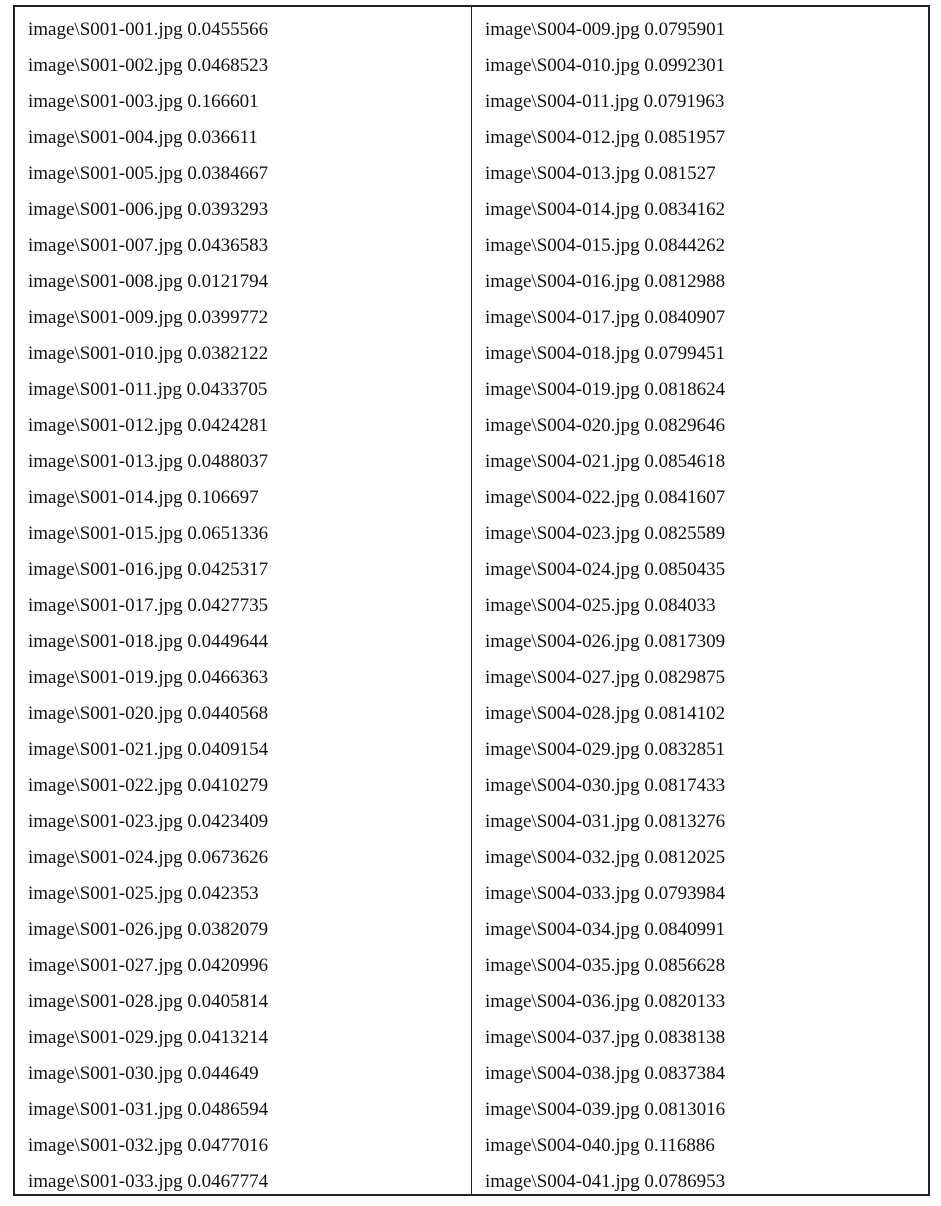 This screenshot has width=941, height=1206. Describe the element at coordinates (605, 1109) in the screenshot. I see `table-row: image\S004-039.jpg 0.0813016` at that location.